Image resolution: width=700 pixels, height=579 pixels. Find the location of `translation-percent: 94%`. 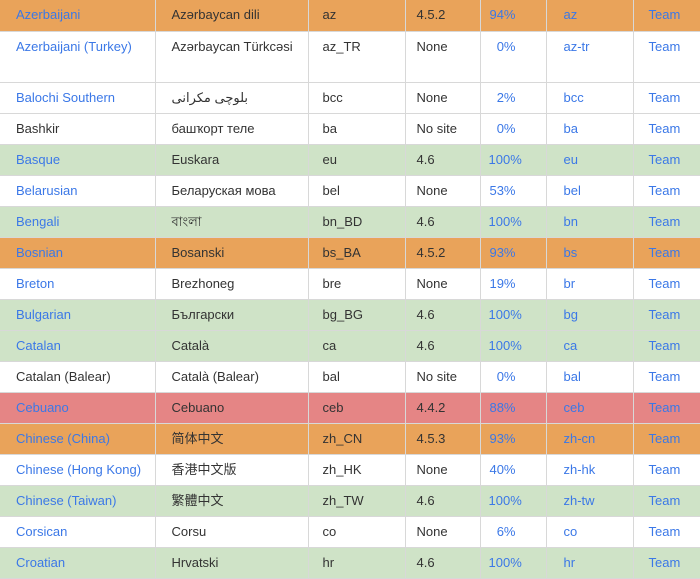

translation-percent: 94% is located at coordinates (502, 14).